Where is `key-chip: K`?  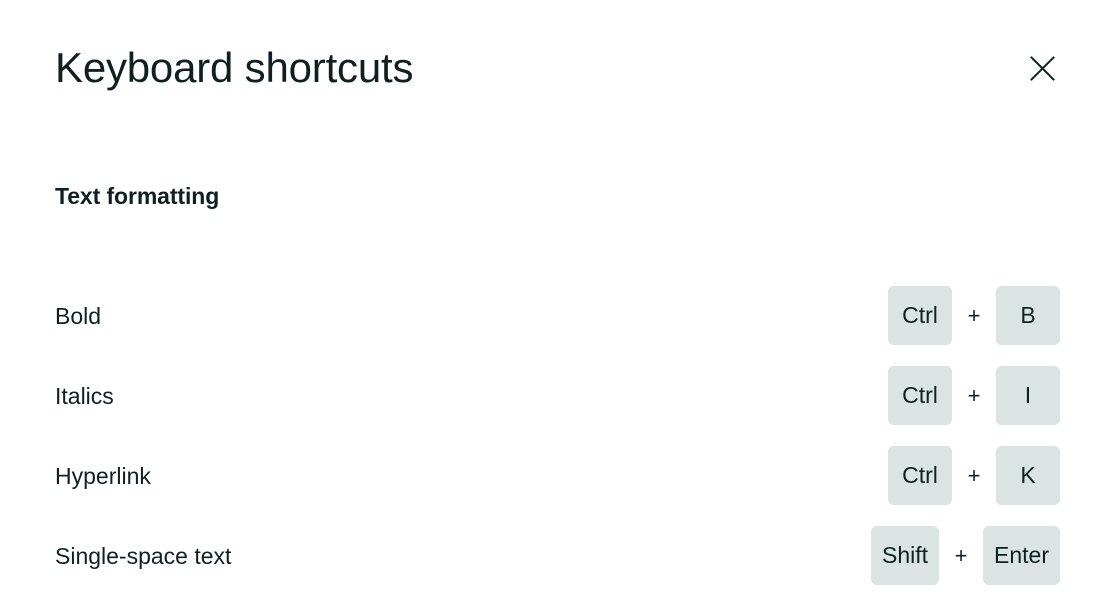 key-chip: K is located at coordinates (1028, 475).